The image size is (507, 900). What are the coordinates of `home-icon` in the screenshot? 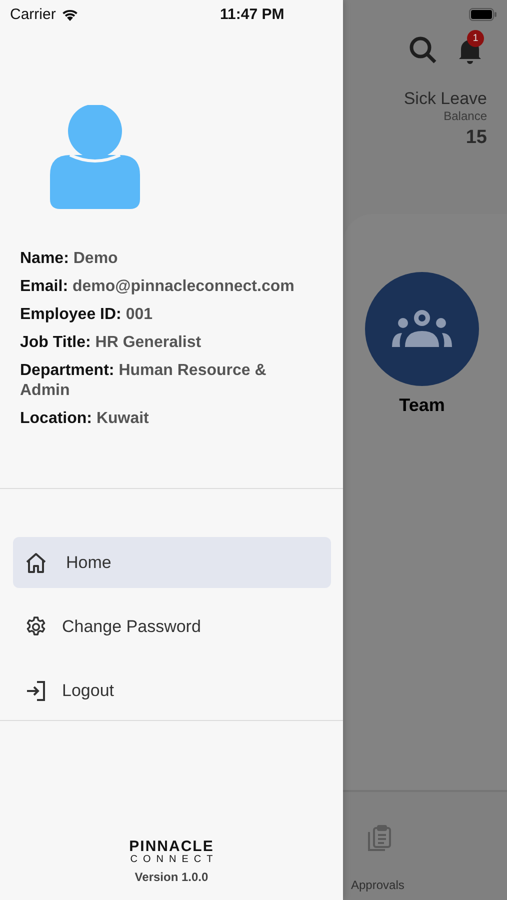 It's located at (36, 562).